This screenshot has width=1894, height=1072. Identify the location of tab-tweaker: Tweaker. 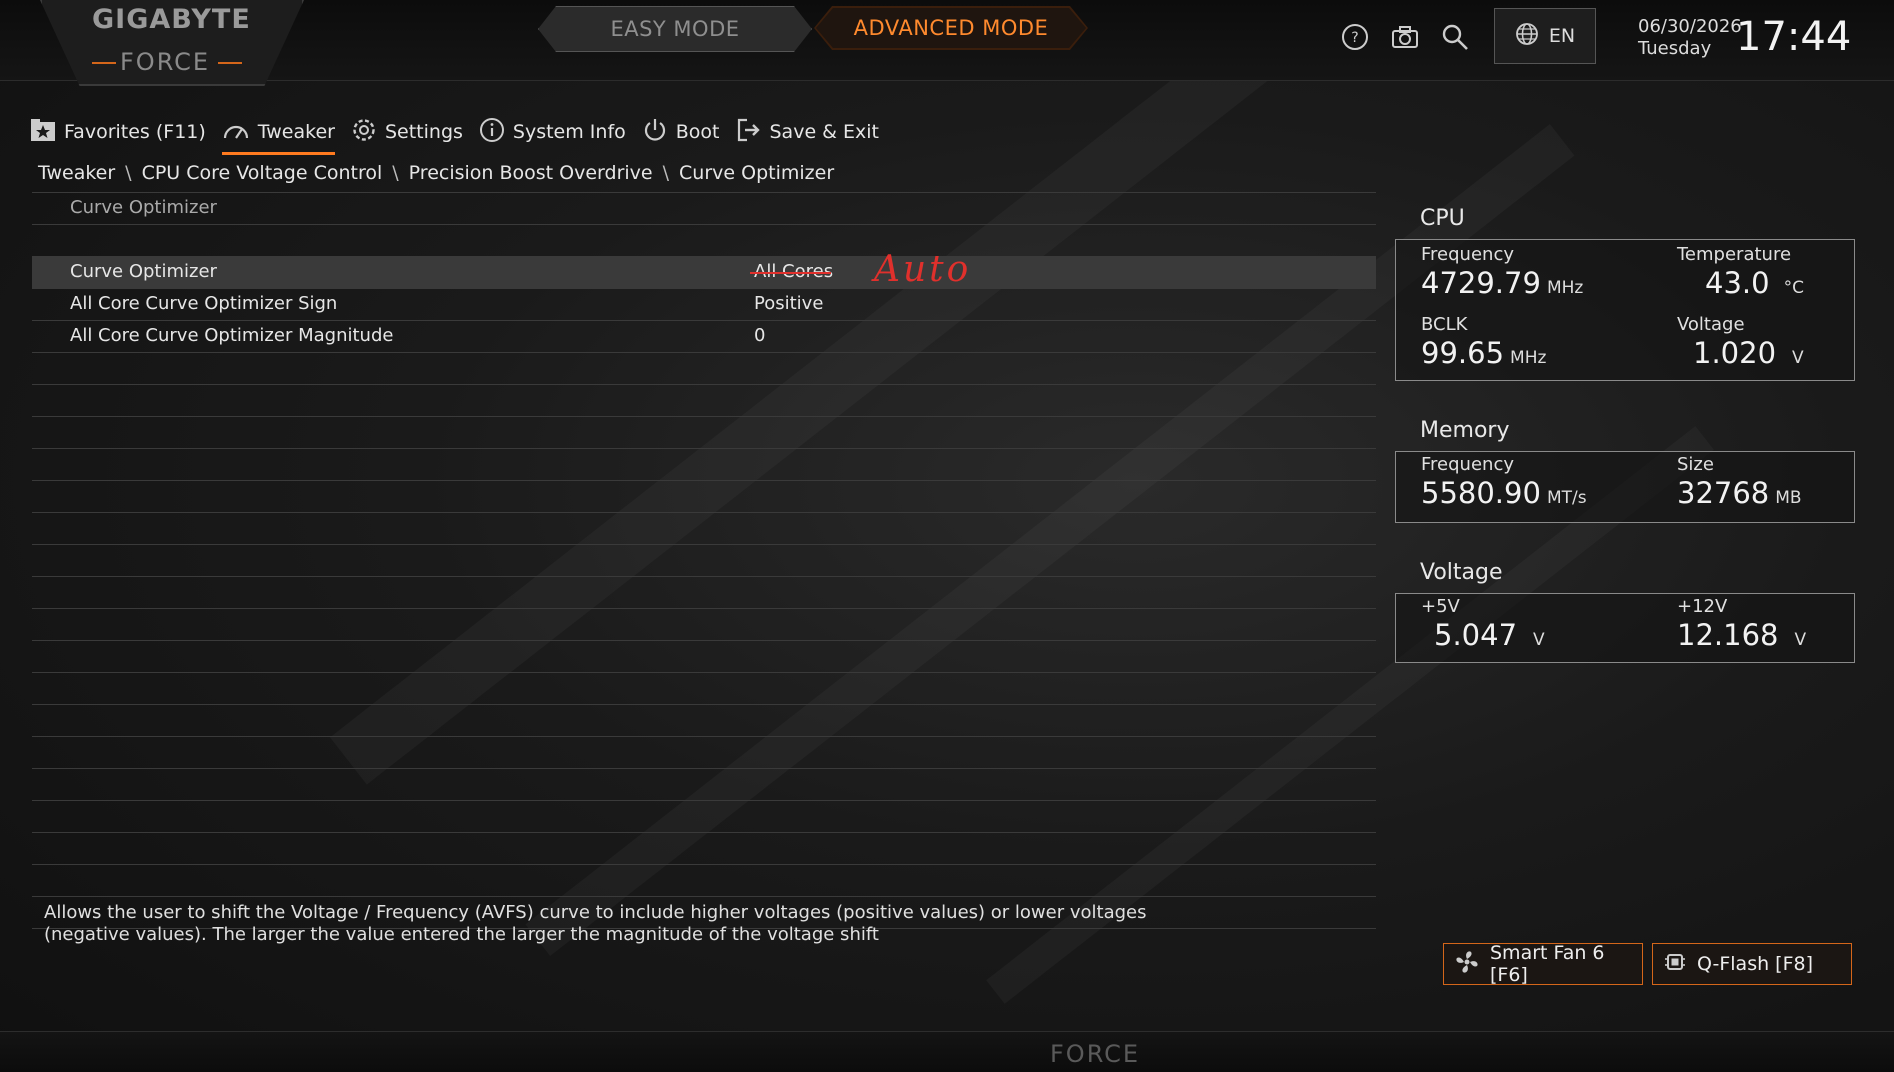
(278, 137).